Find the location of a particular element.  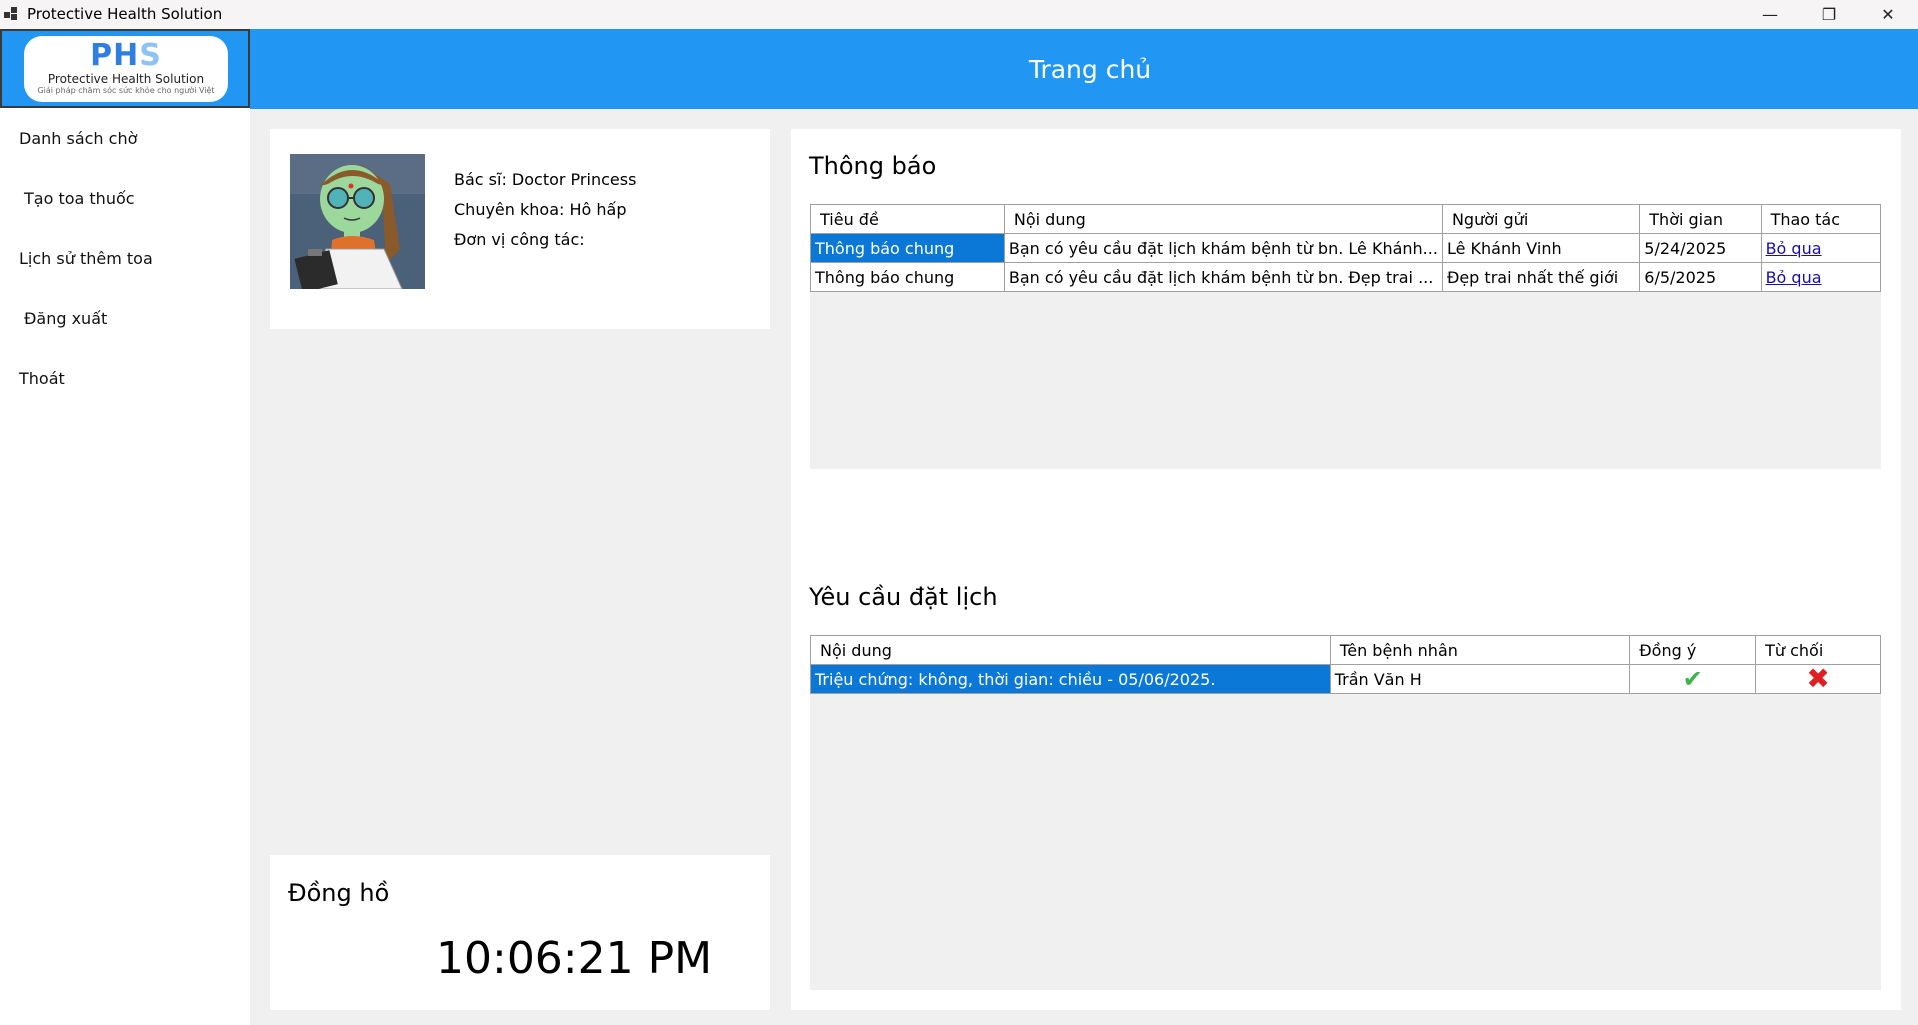

reject-button: ✖ is located at coordinates (1818, 679).